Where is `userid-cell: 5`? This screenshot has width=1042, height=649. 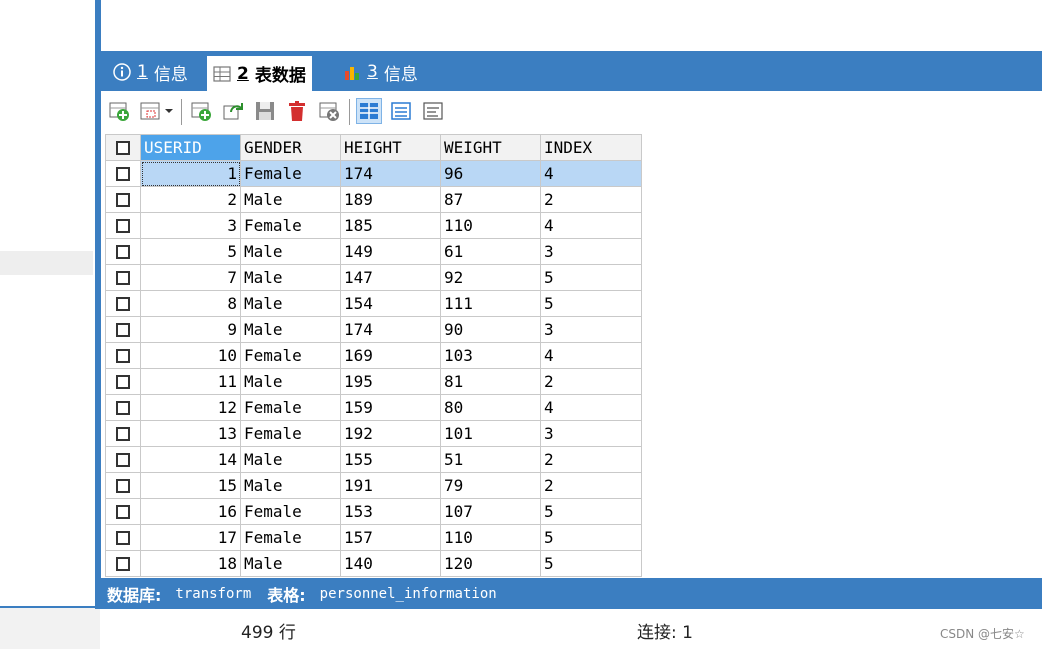
userid-cell: 5 is located at coordinates (190, 251).